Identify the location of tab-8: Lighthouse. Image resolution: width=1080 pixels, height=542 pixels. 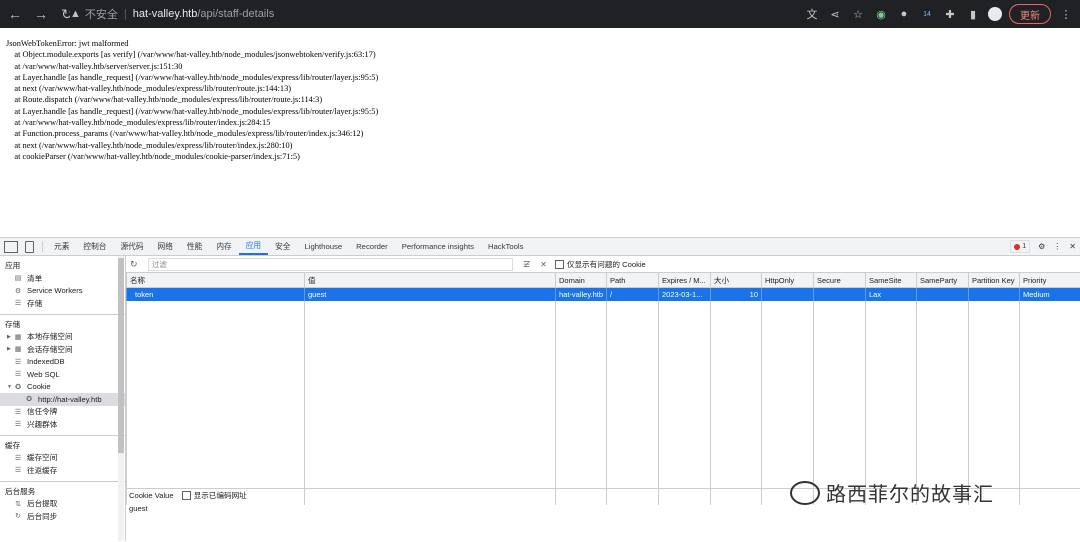
(324, 246).